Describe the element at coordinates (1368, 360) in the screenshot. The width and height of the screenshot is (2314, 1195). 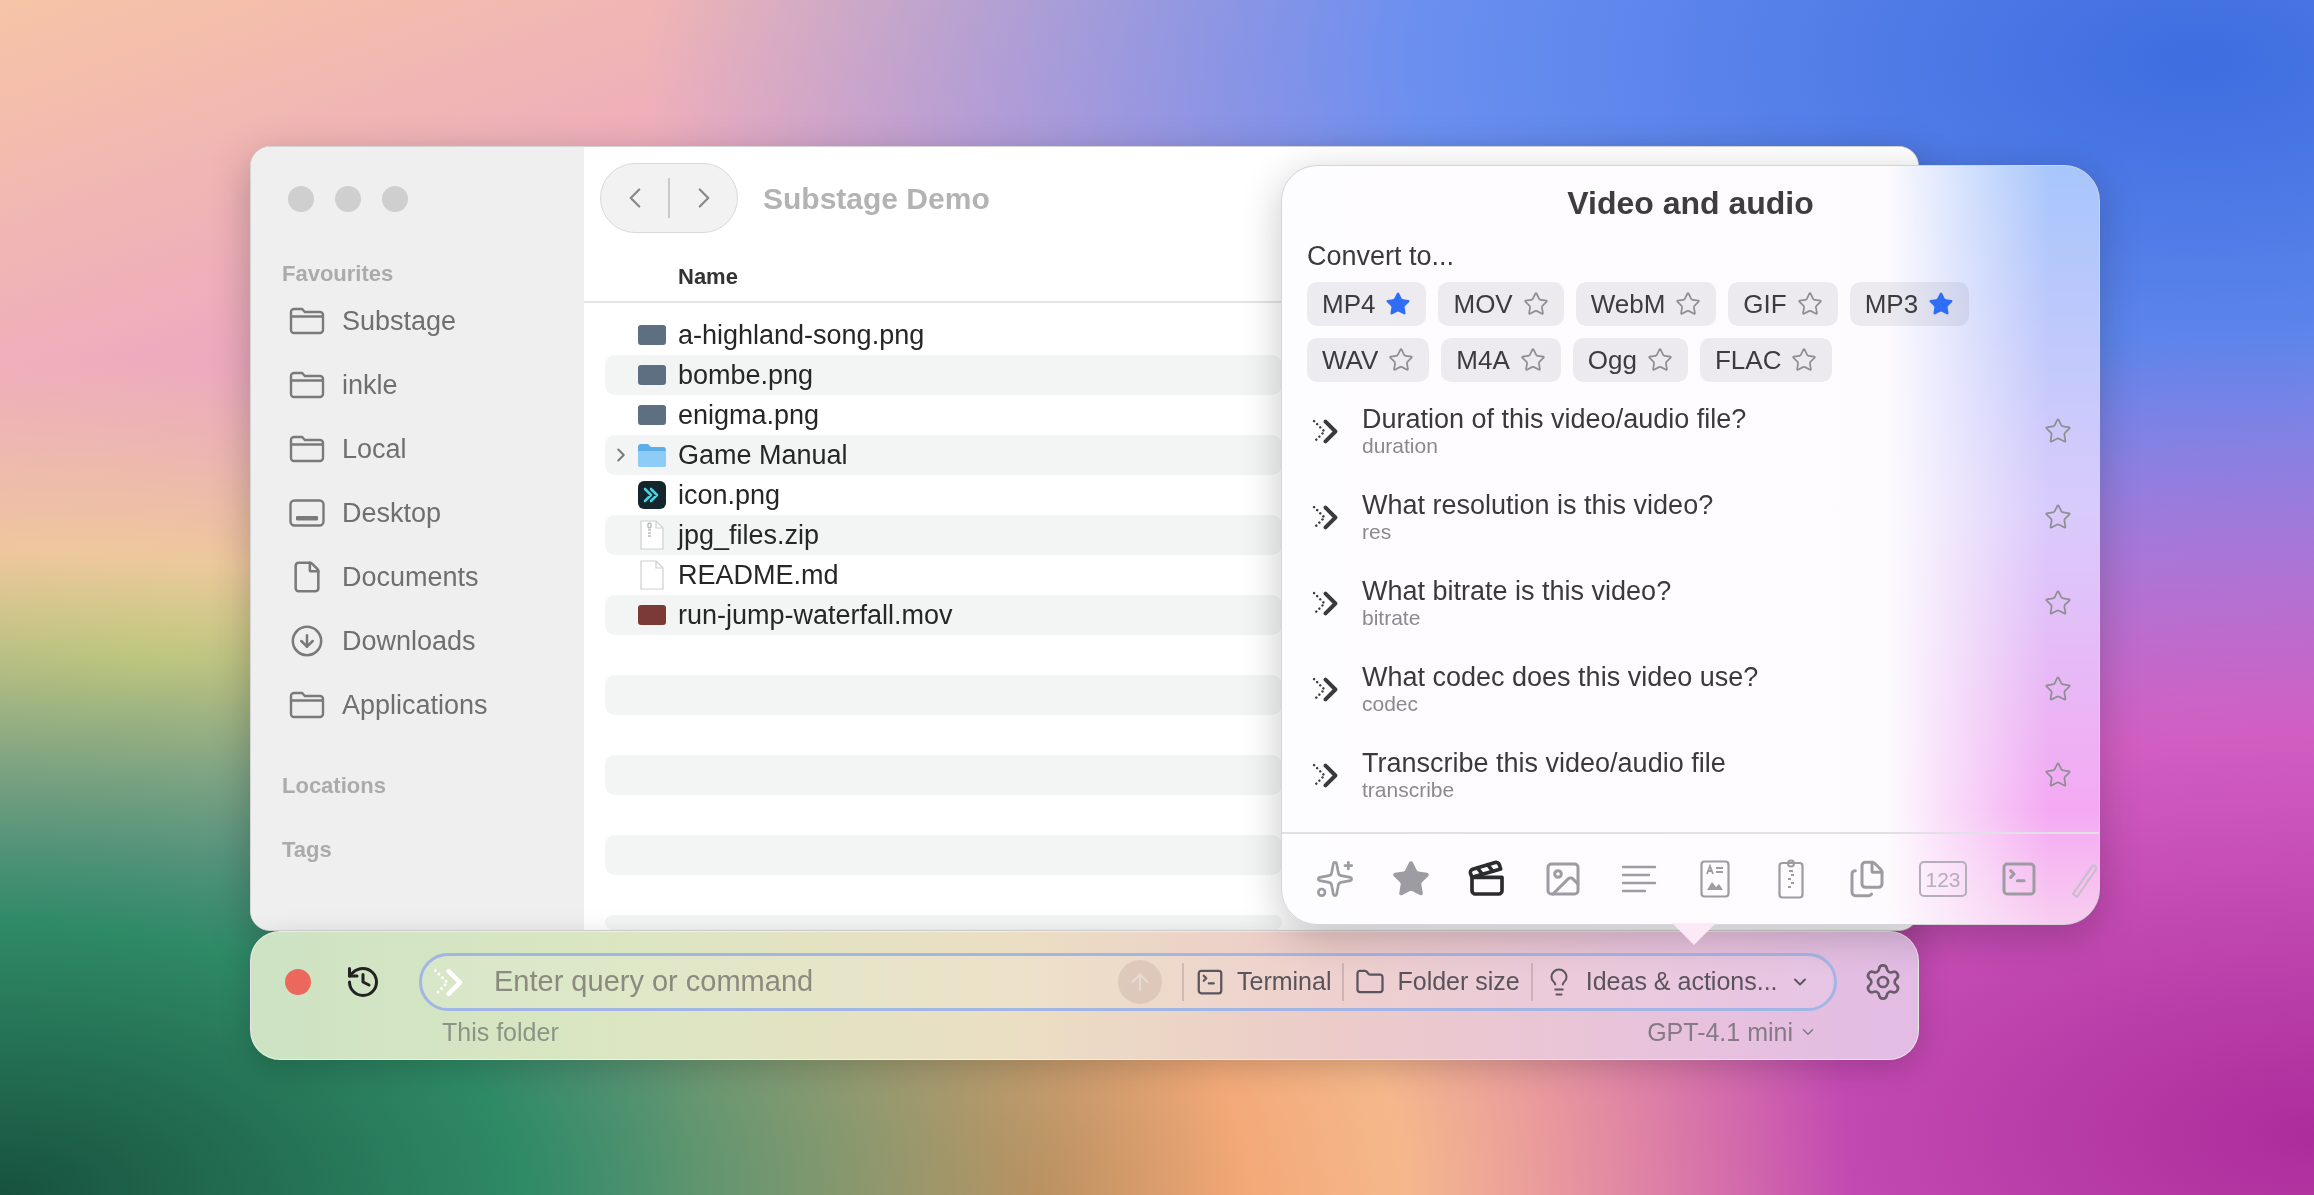
I see `format-chip: WAV` at that location.